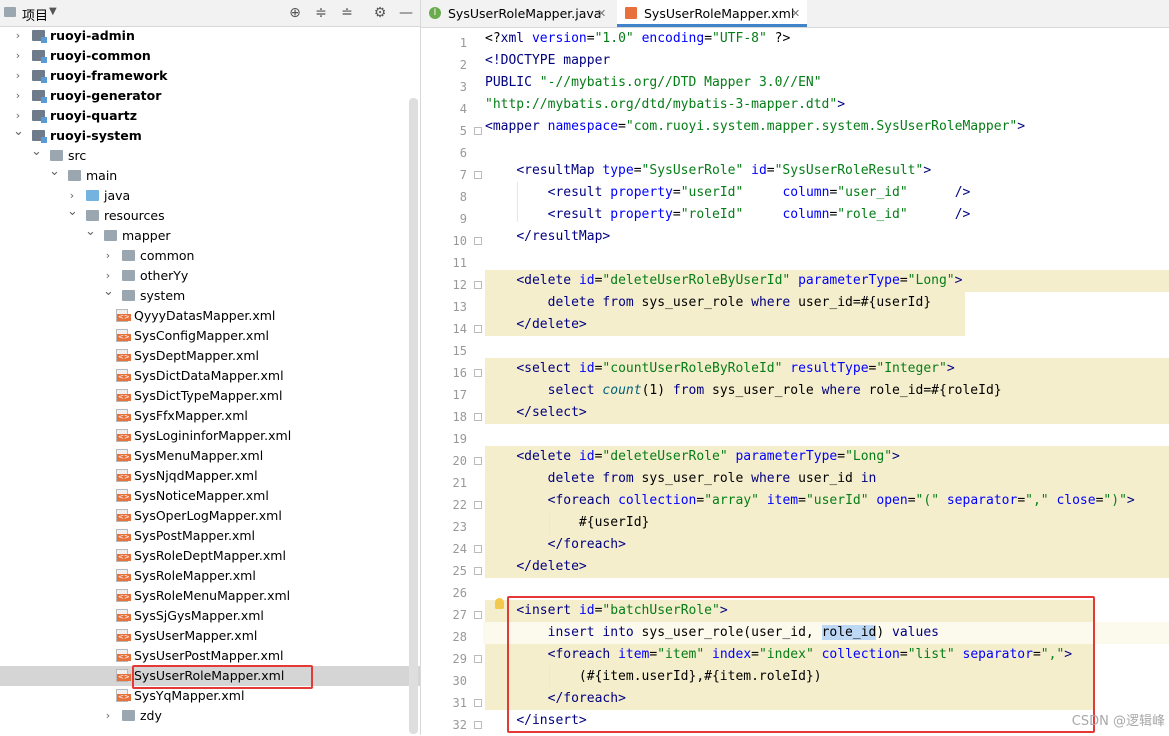 The image size is (1169, 736). I want to click on tree-file-item: SysUserMapper.xml, so click(210, 636).